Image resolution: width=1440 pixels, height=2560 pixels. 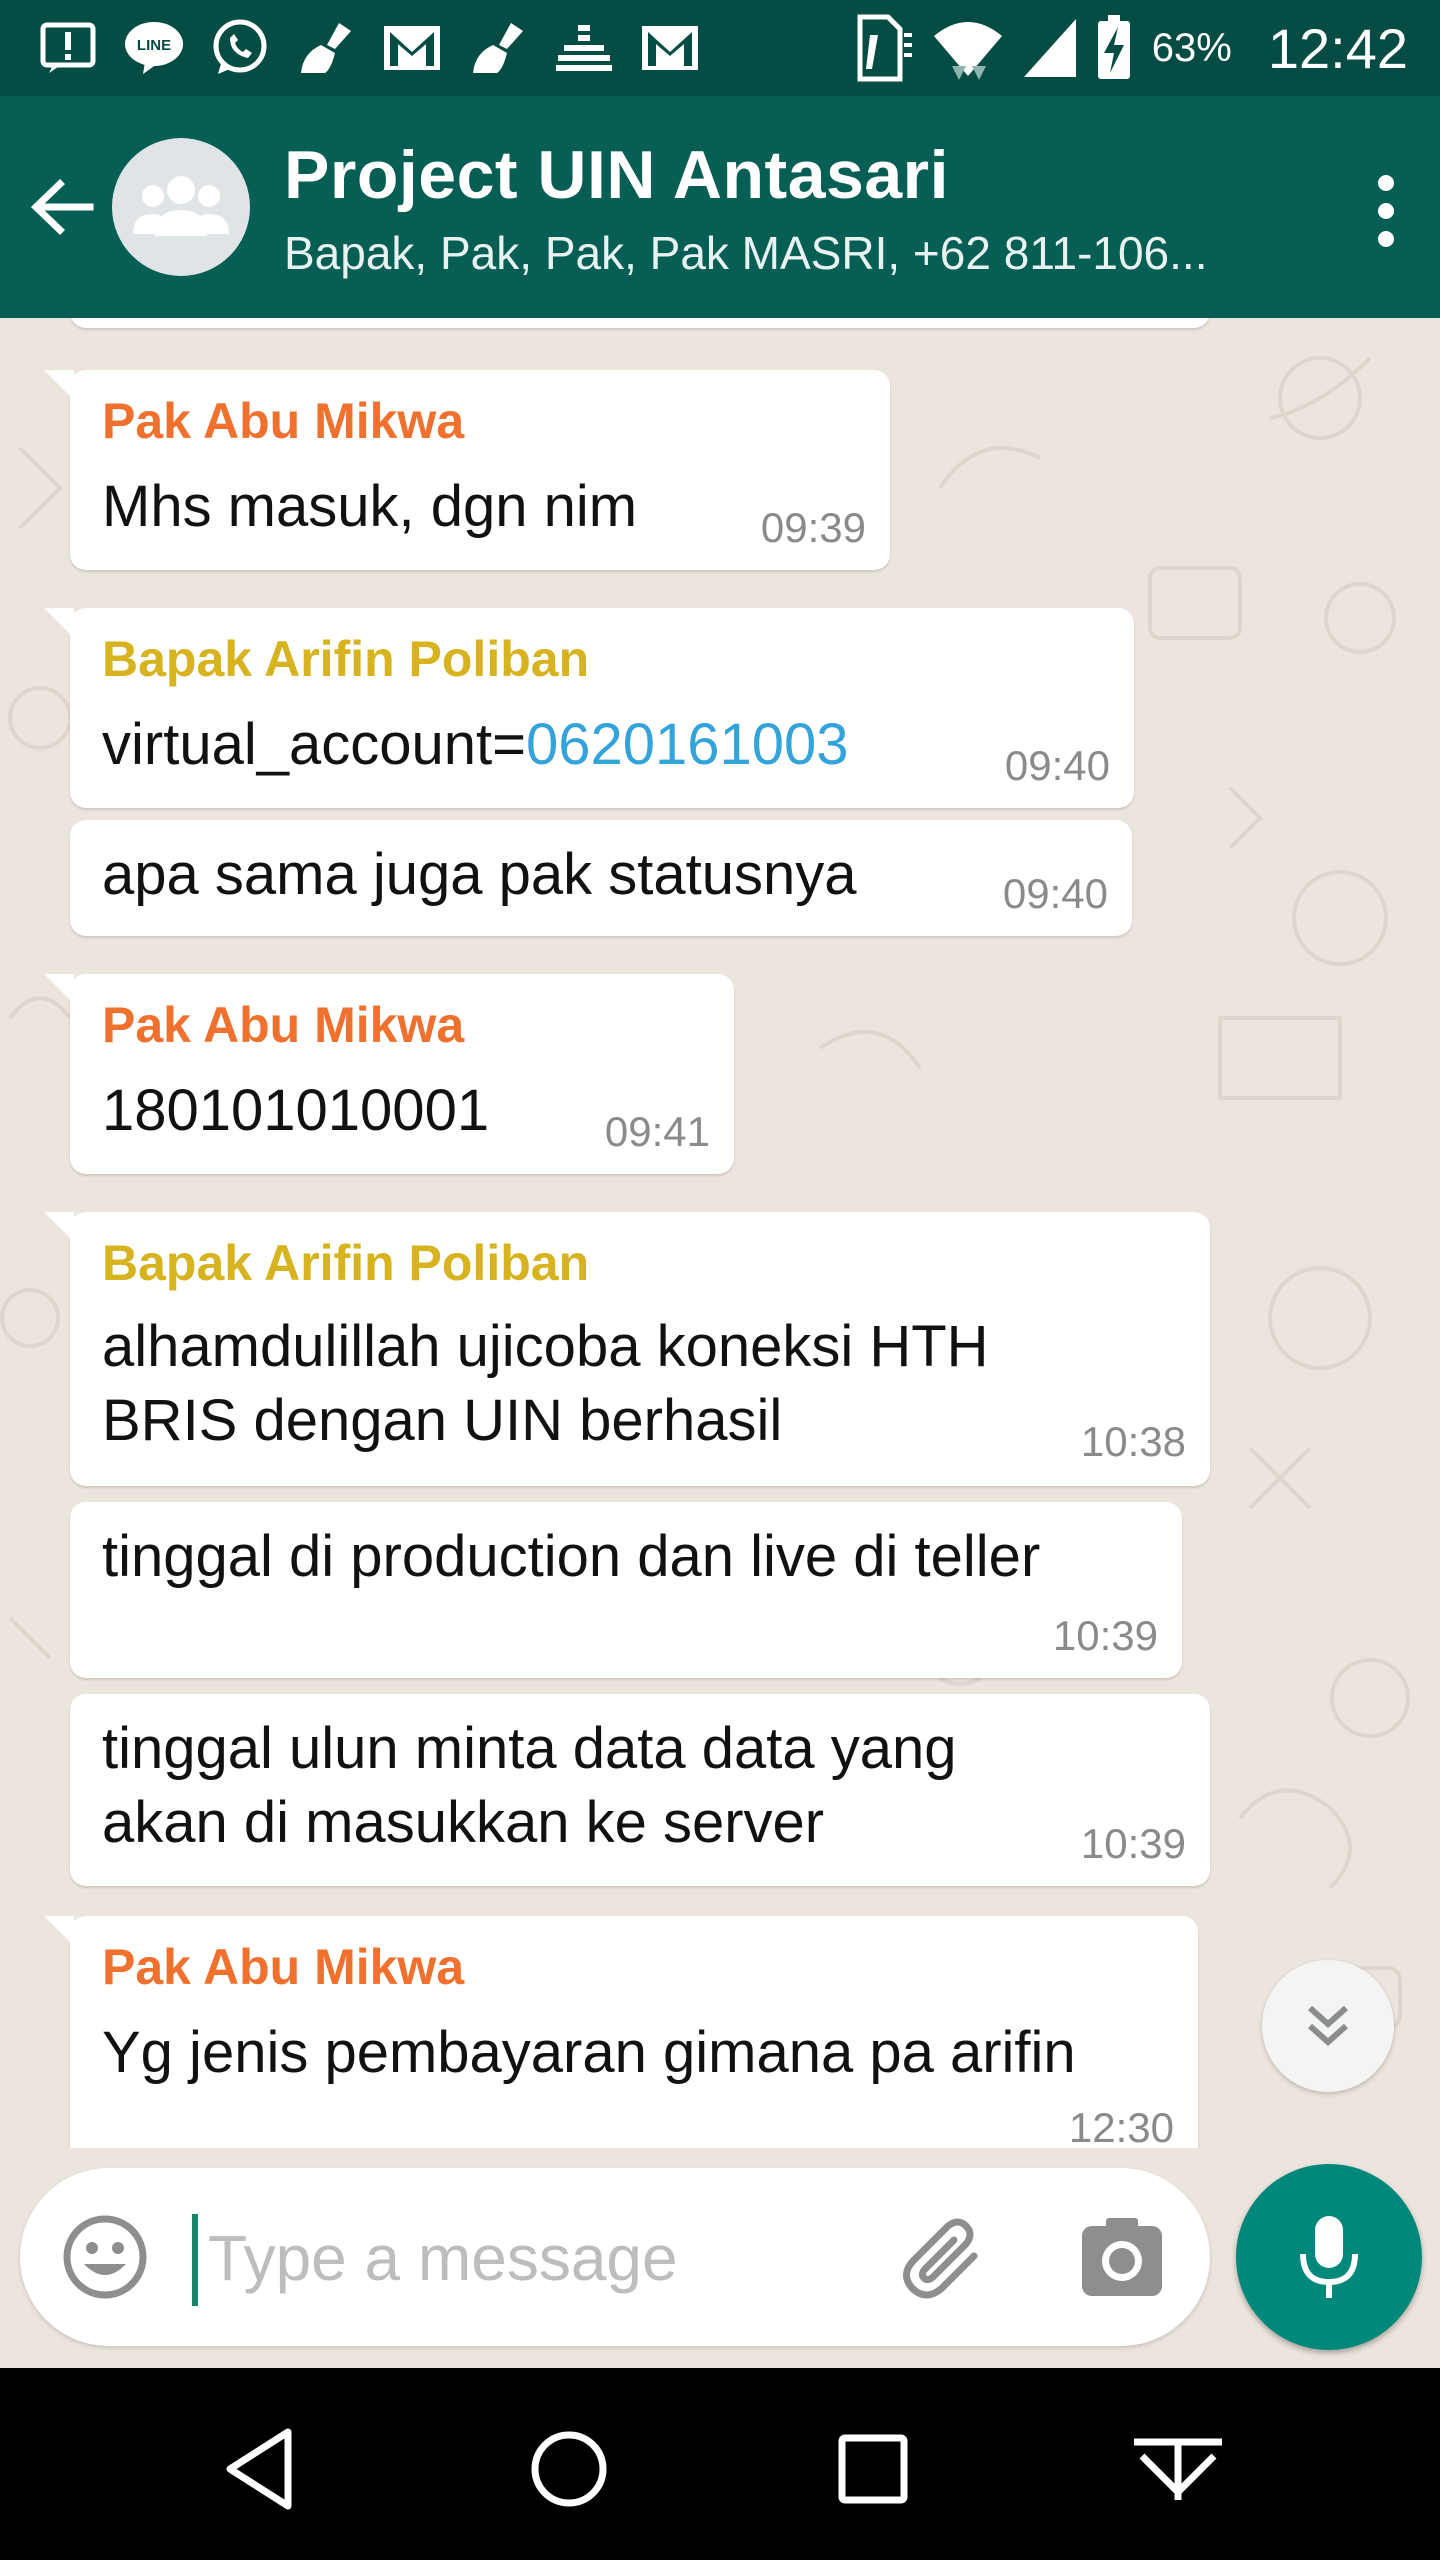 I want to click on nav-hide-keyboard-button, so click(x=1175, y=2469).